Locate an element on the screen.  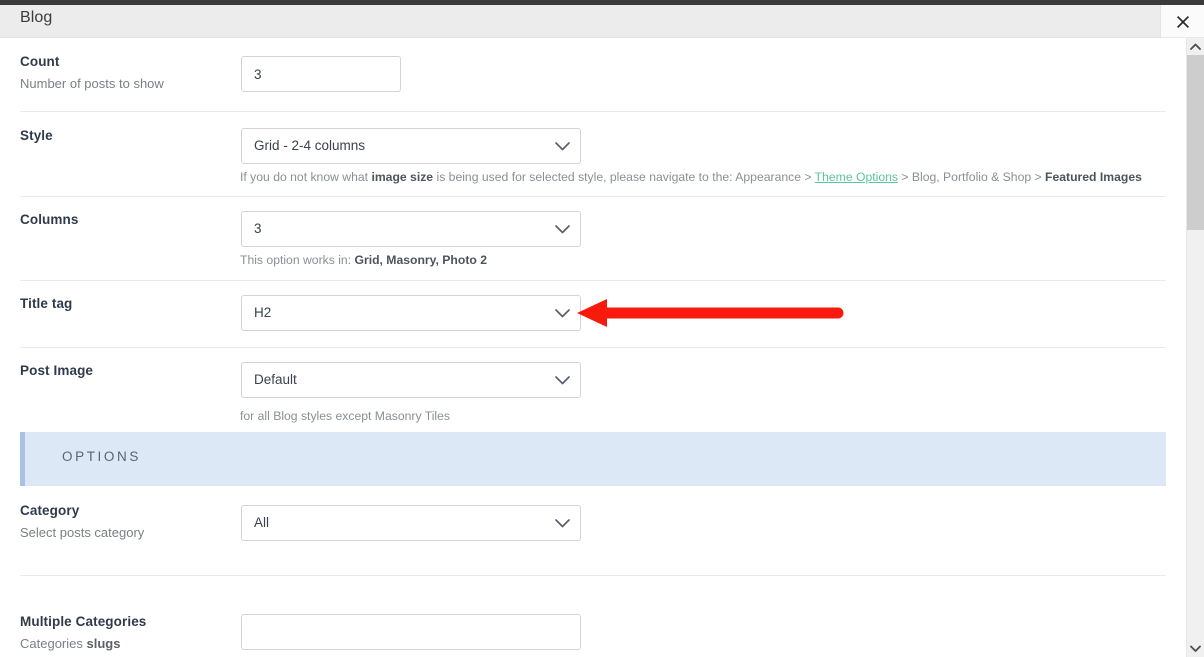
scroll-down-button is located at coordinates (1195, 648).